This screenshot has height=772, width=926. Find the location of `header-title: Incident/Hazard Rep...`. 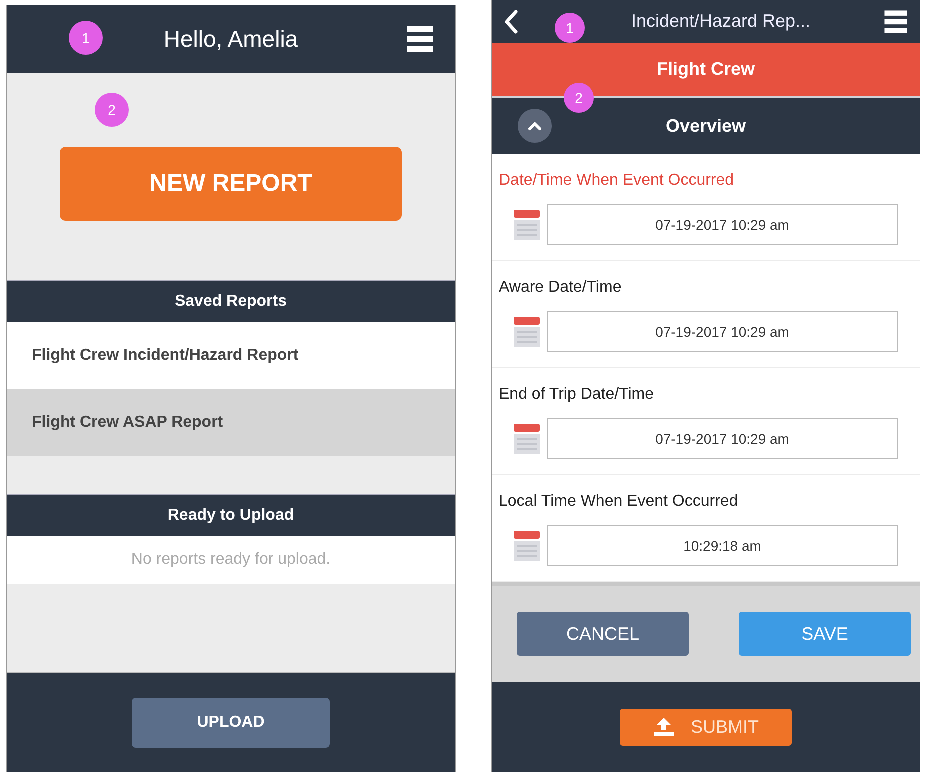

header-title: Incident/Hazard Rep... is located at coordinates (721, 21).